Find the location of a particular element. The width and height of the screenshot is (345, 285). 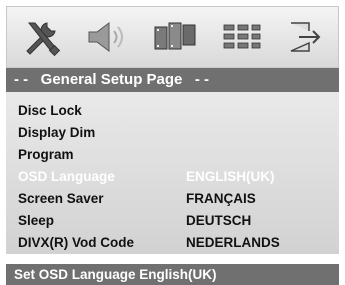

menu-item-osd-language: OSD Language is located at coordinates (66, 177).